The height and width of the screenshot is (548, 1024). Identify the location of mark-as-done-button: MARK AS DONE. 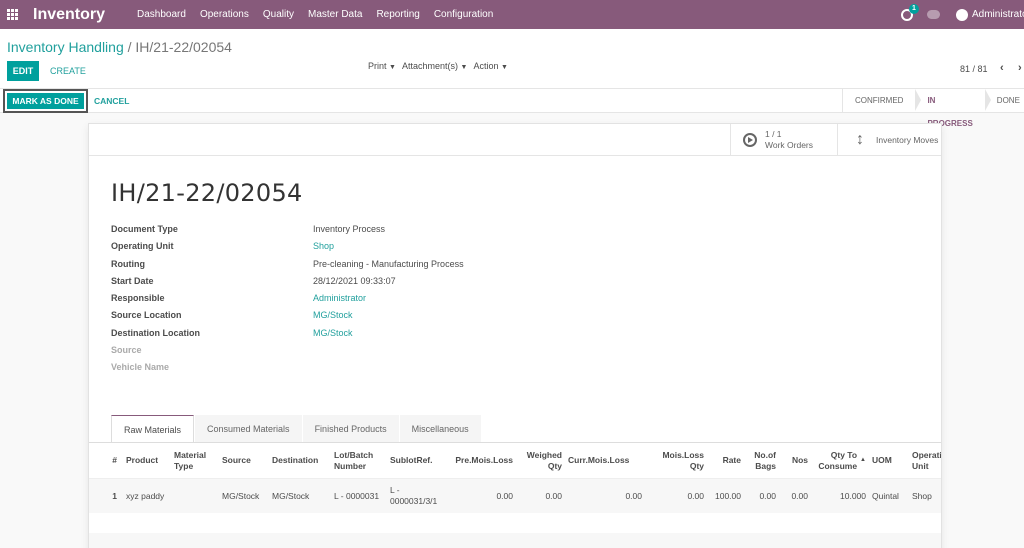
(45, 101).